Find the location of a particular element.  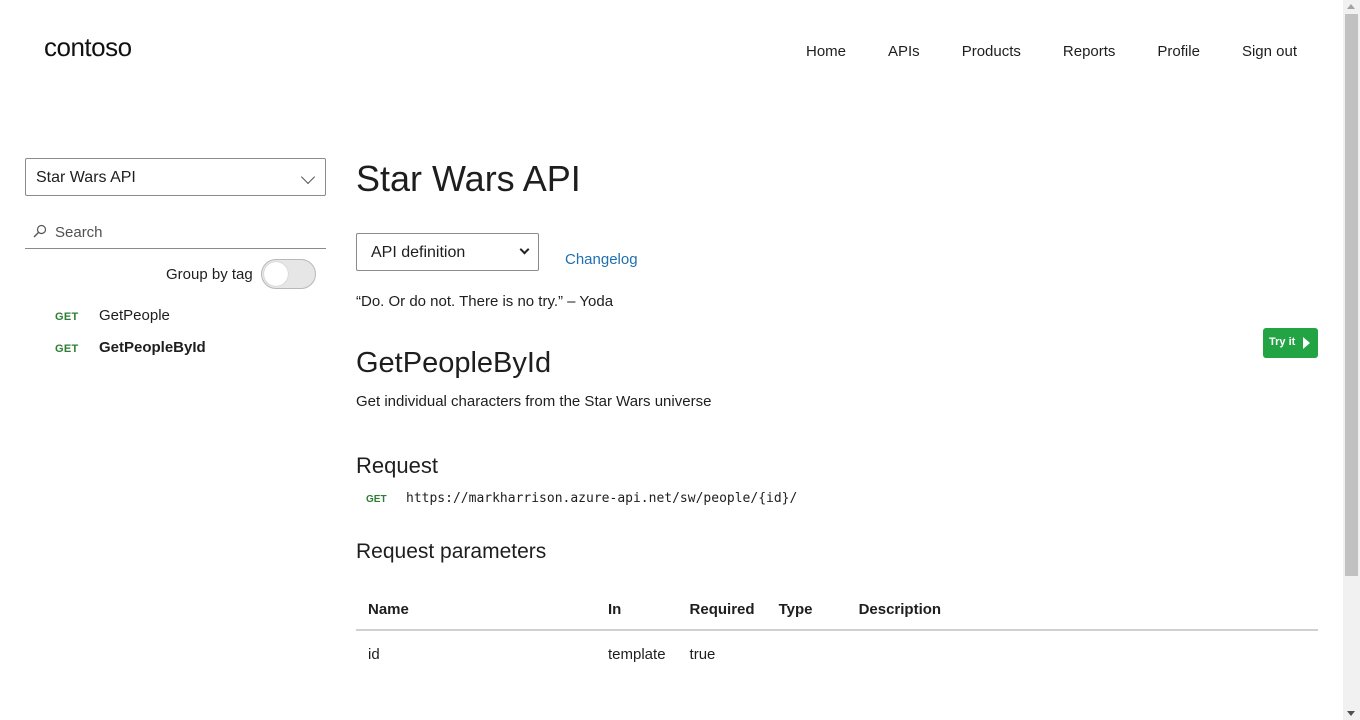

toggle-knob is located at coordinates (276, 274).